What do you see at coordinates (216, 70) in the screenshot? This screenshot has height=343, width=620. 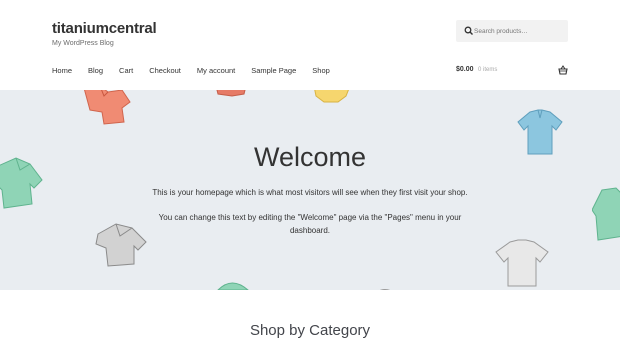 I see `nav-item-my-account: My account` at bounding box center [216, 70].